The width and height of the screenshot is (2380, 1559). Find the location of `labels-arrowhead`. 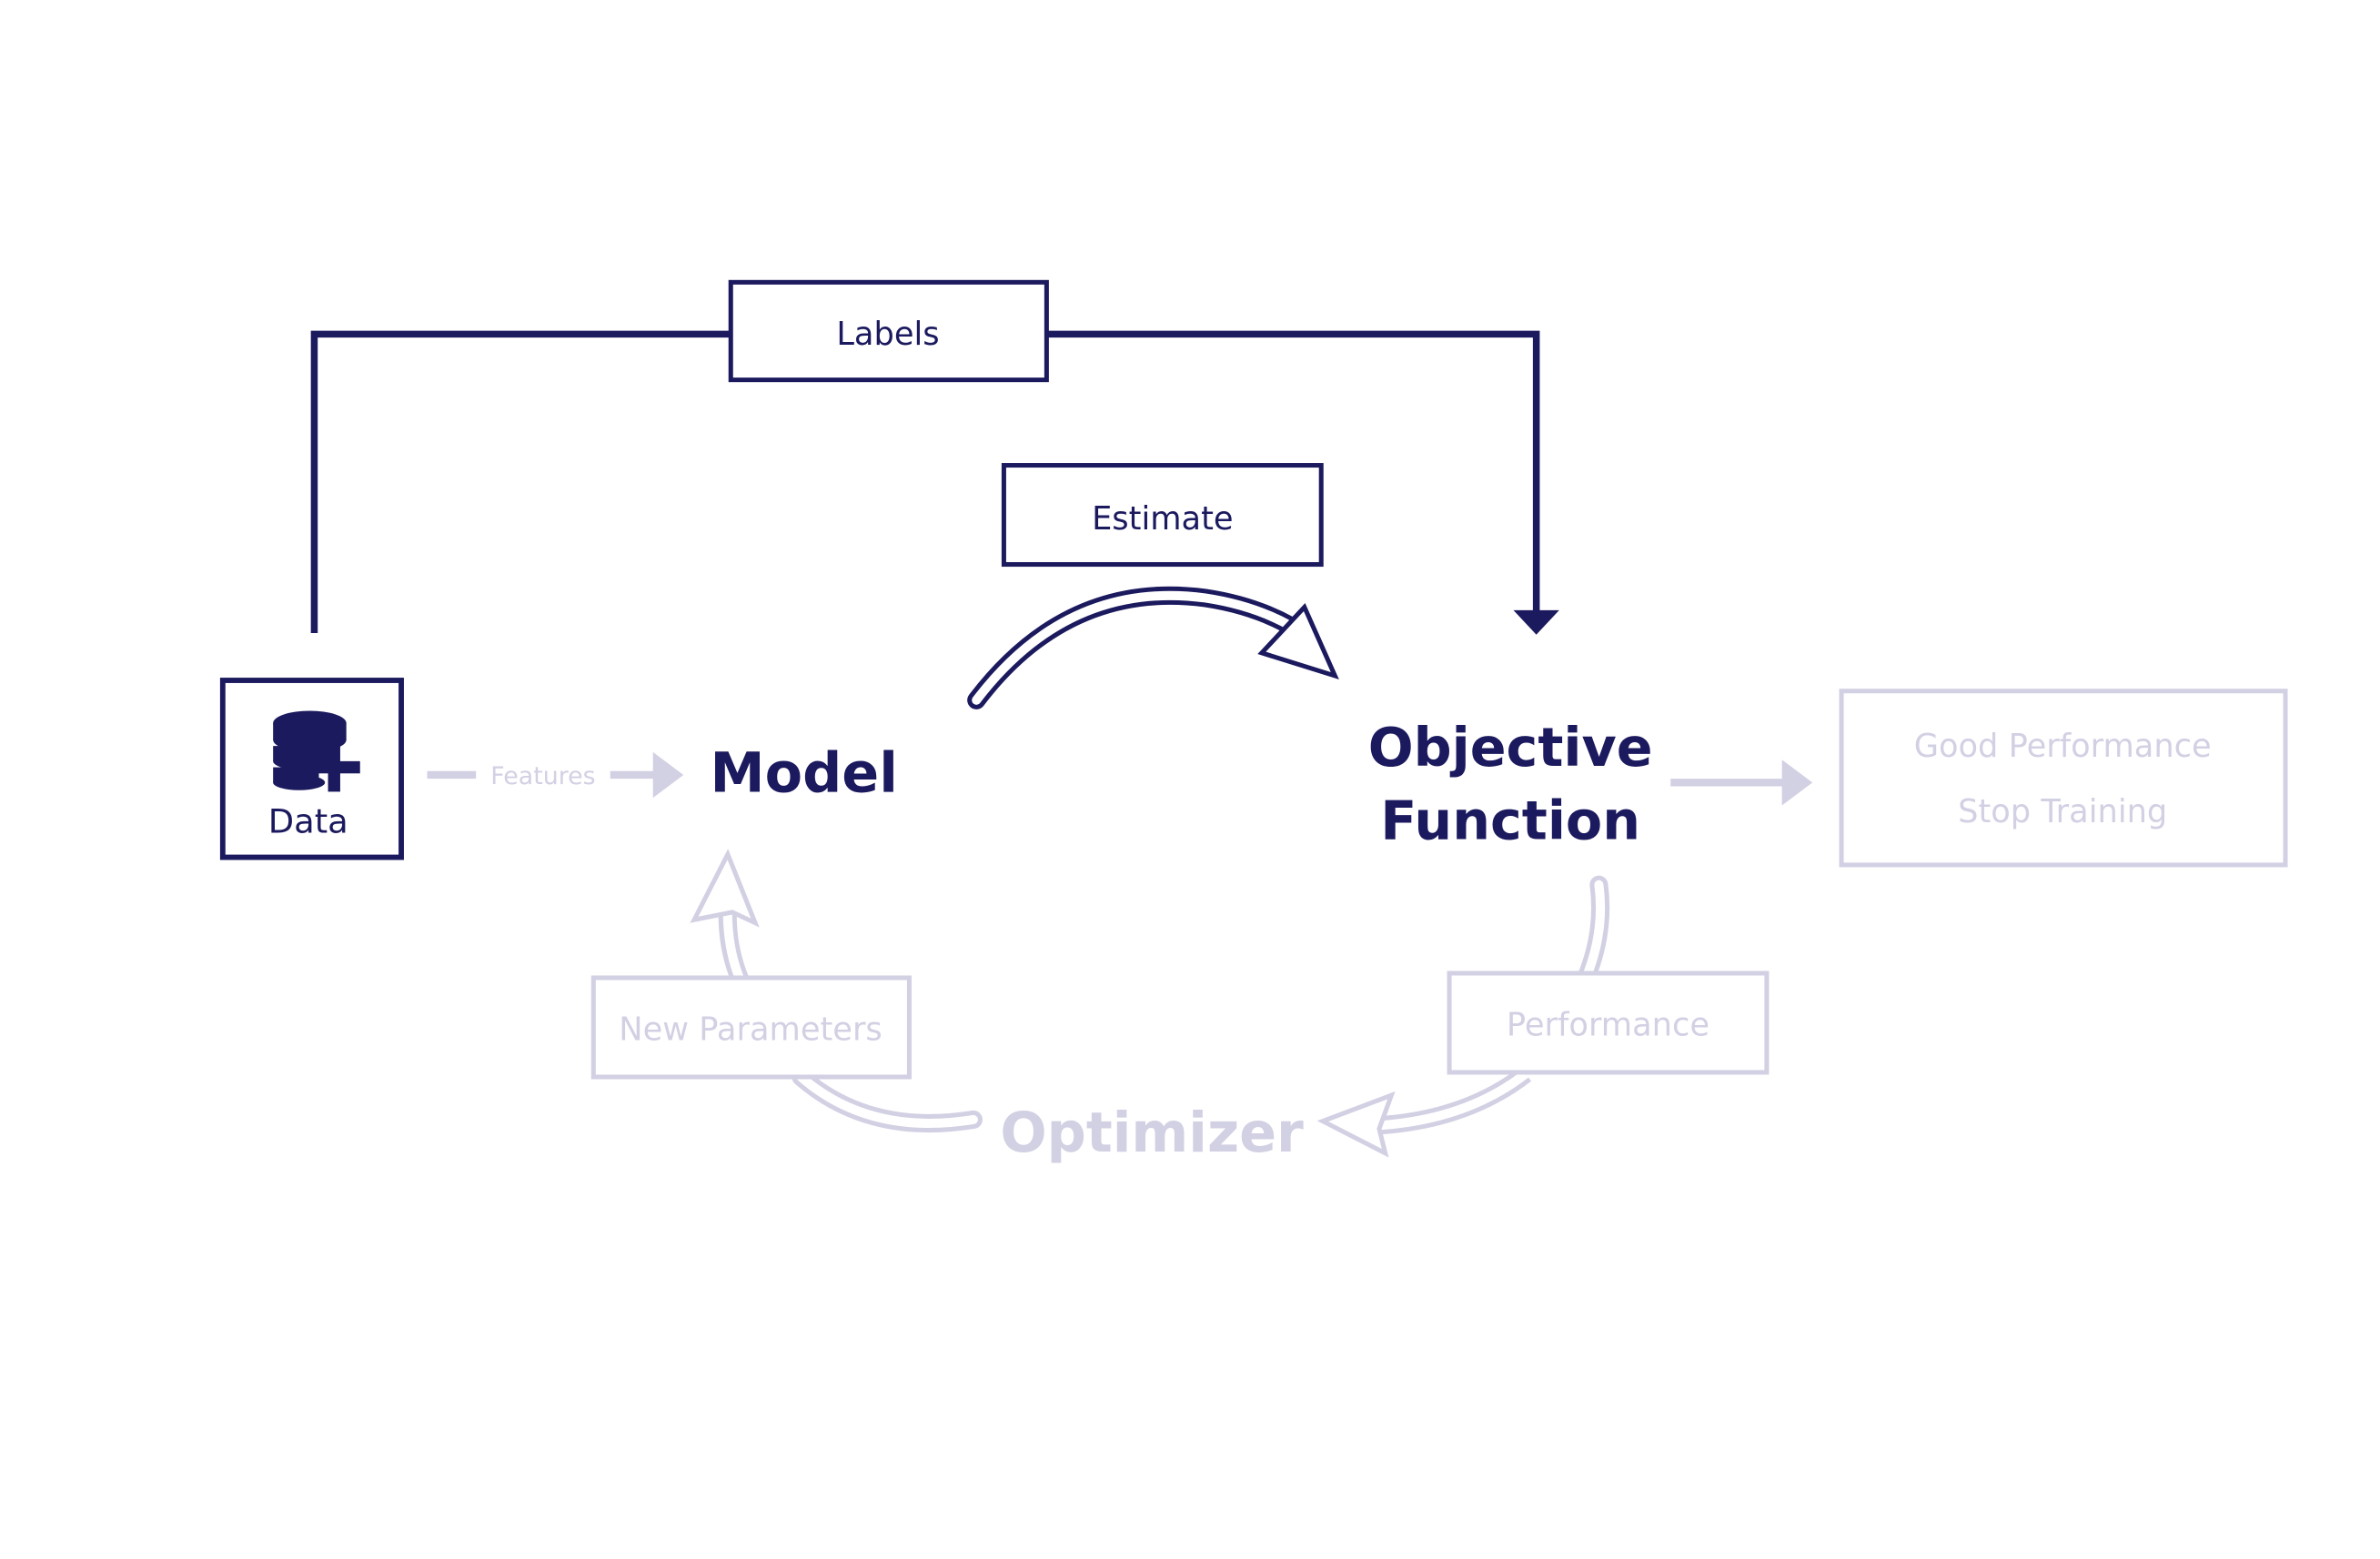

labels-arrowhead is located at coordinates (1536, 622).